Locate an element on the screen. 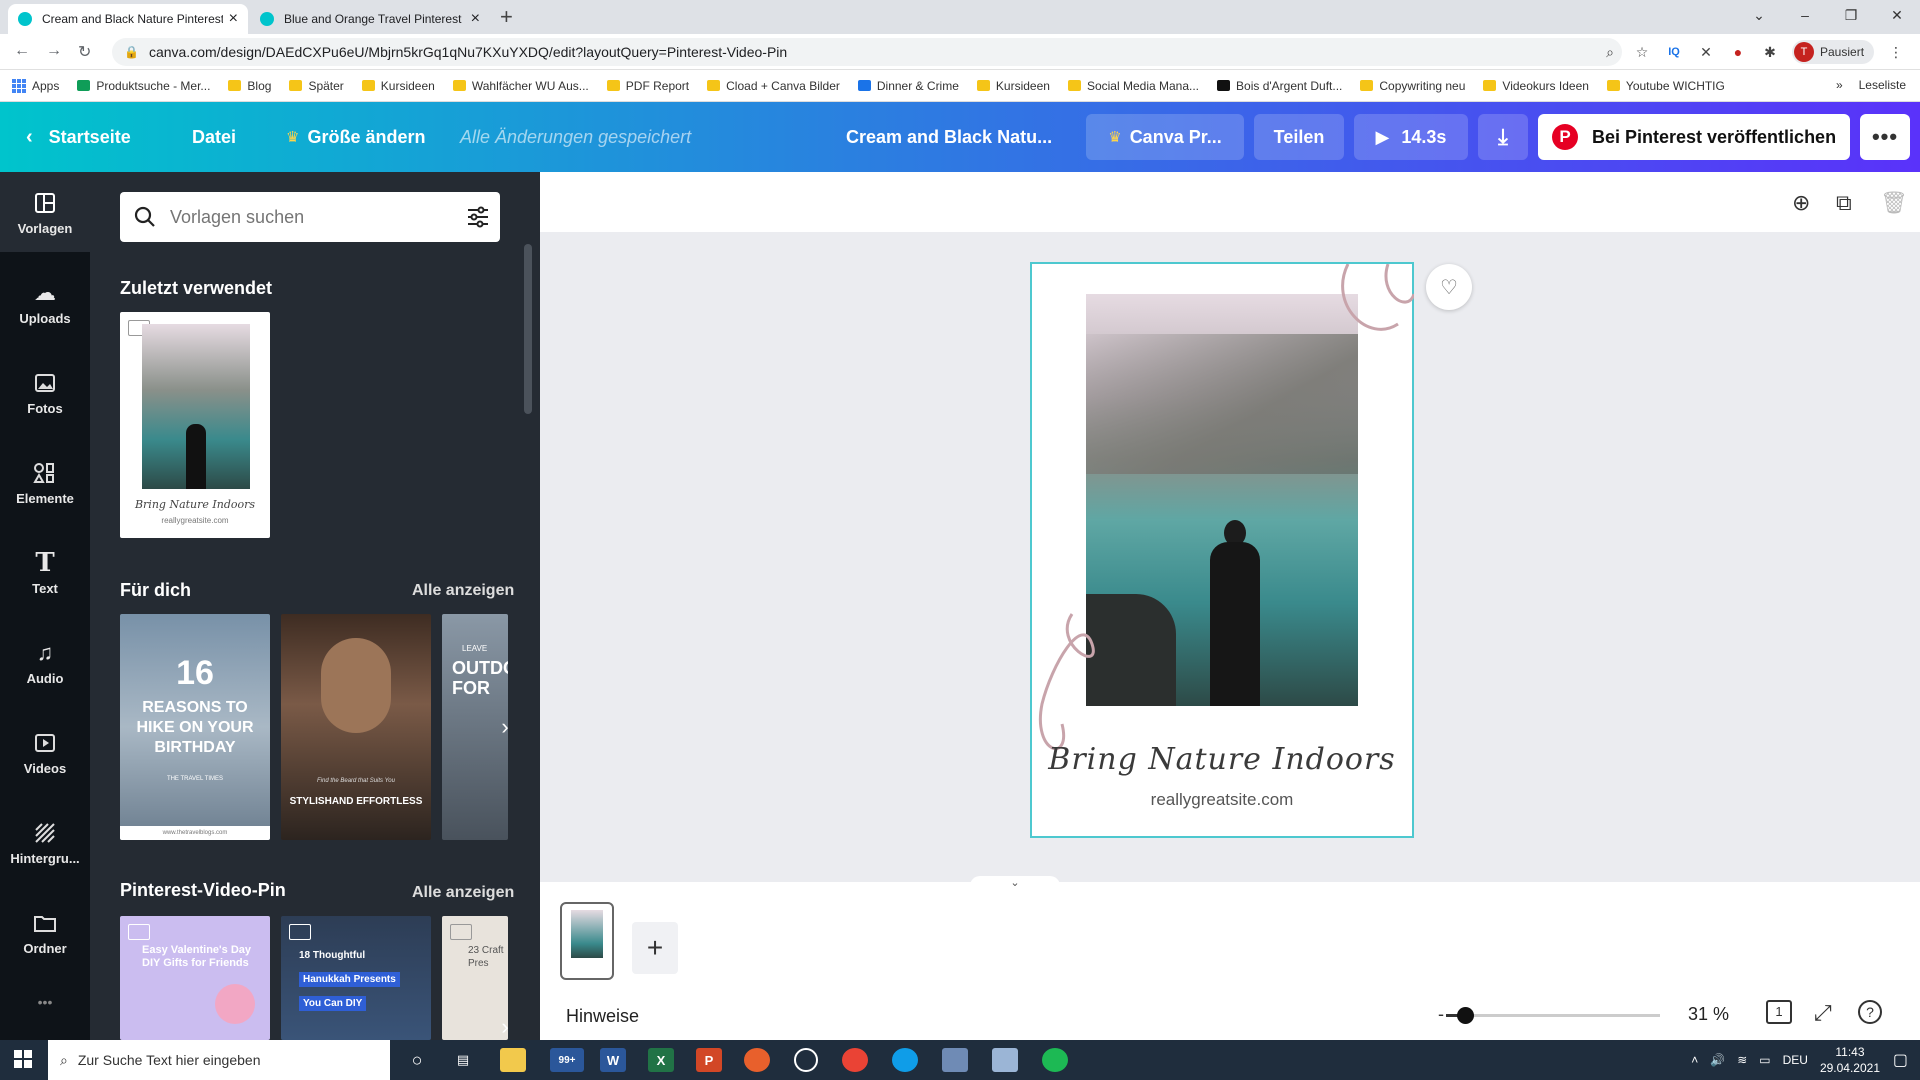 The height and width of the screenshot is (1080, 1920). mail-icon: 99+ is located at coordinates (567, 1060).